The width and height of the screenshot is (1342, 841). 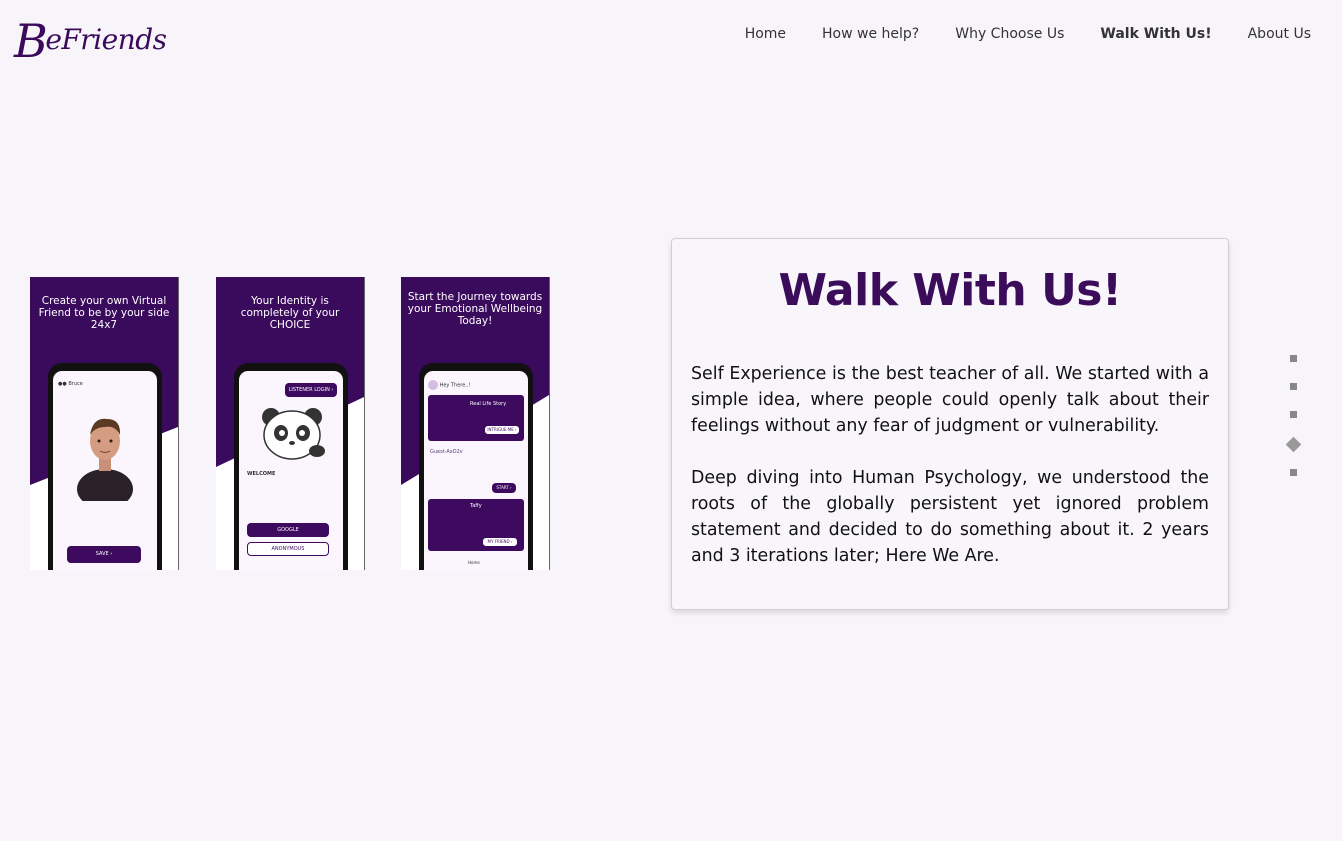 I want to click on users-icon: ●●, so click(x=62, y=384).